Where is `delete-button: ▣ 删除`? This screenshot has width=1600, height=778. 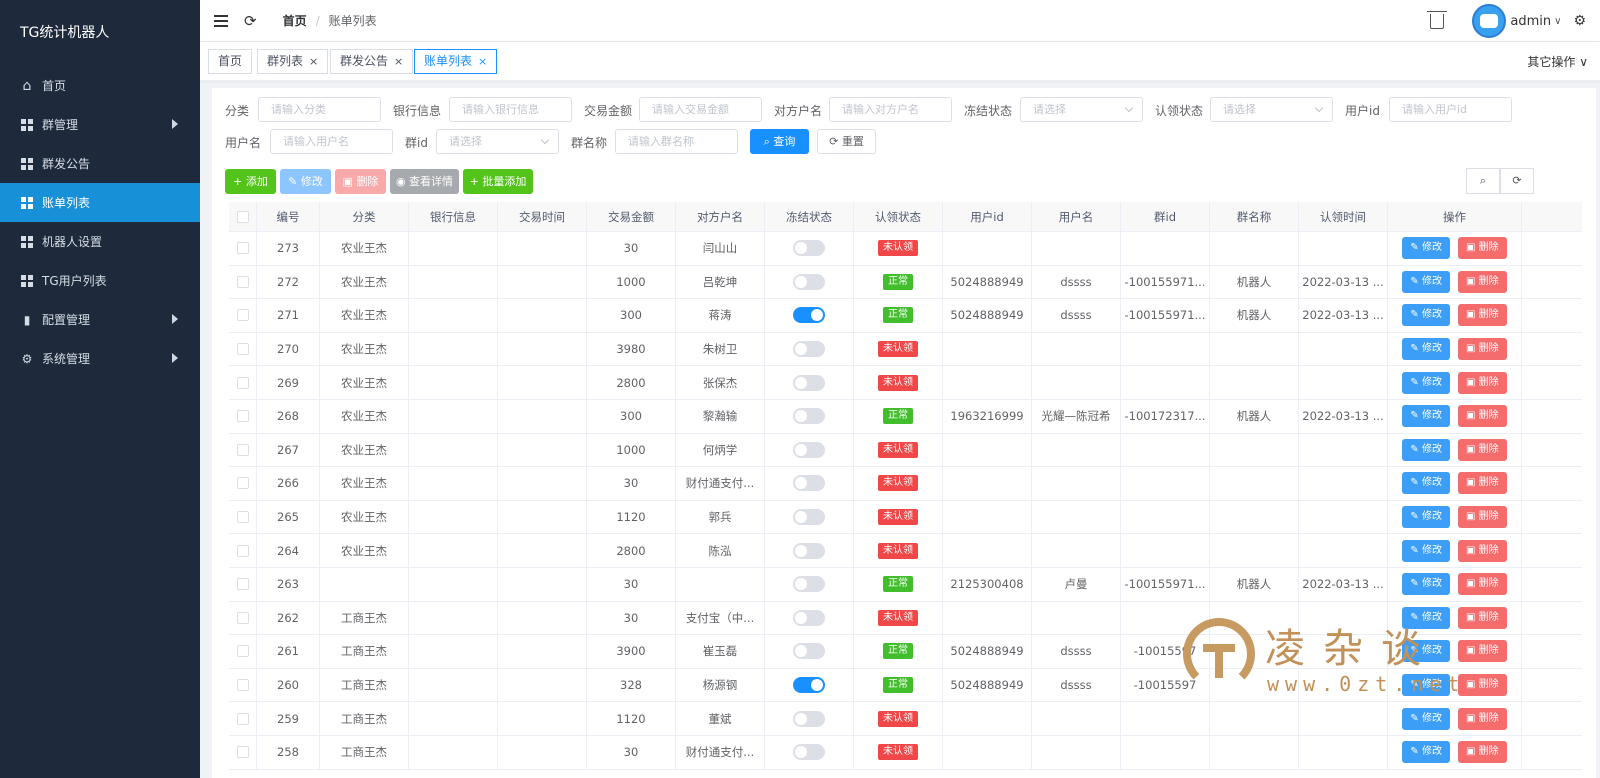 delete-button: ▣ 删除 is located at coordinates (360, 181).